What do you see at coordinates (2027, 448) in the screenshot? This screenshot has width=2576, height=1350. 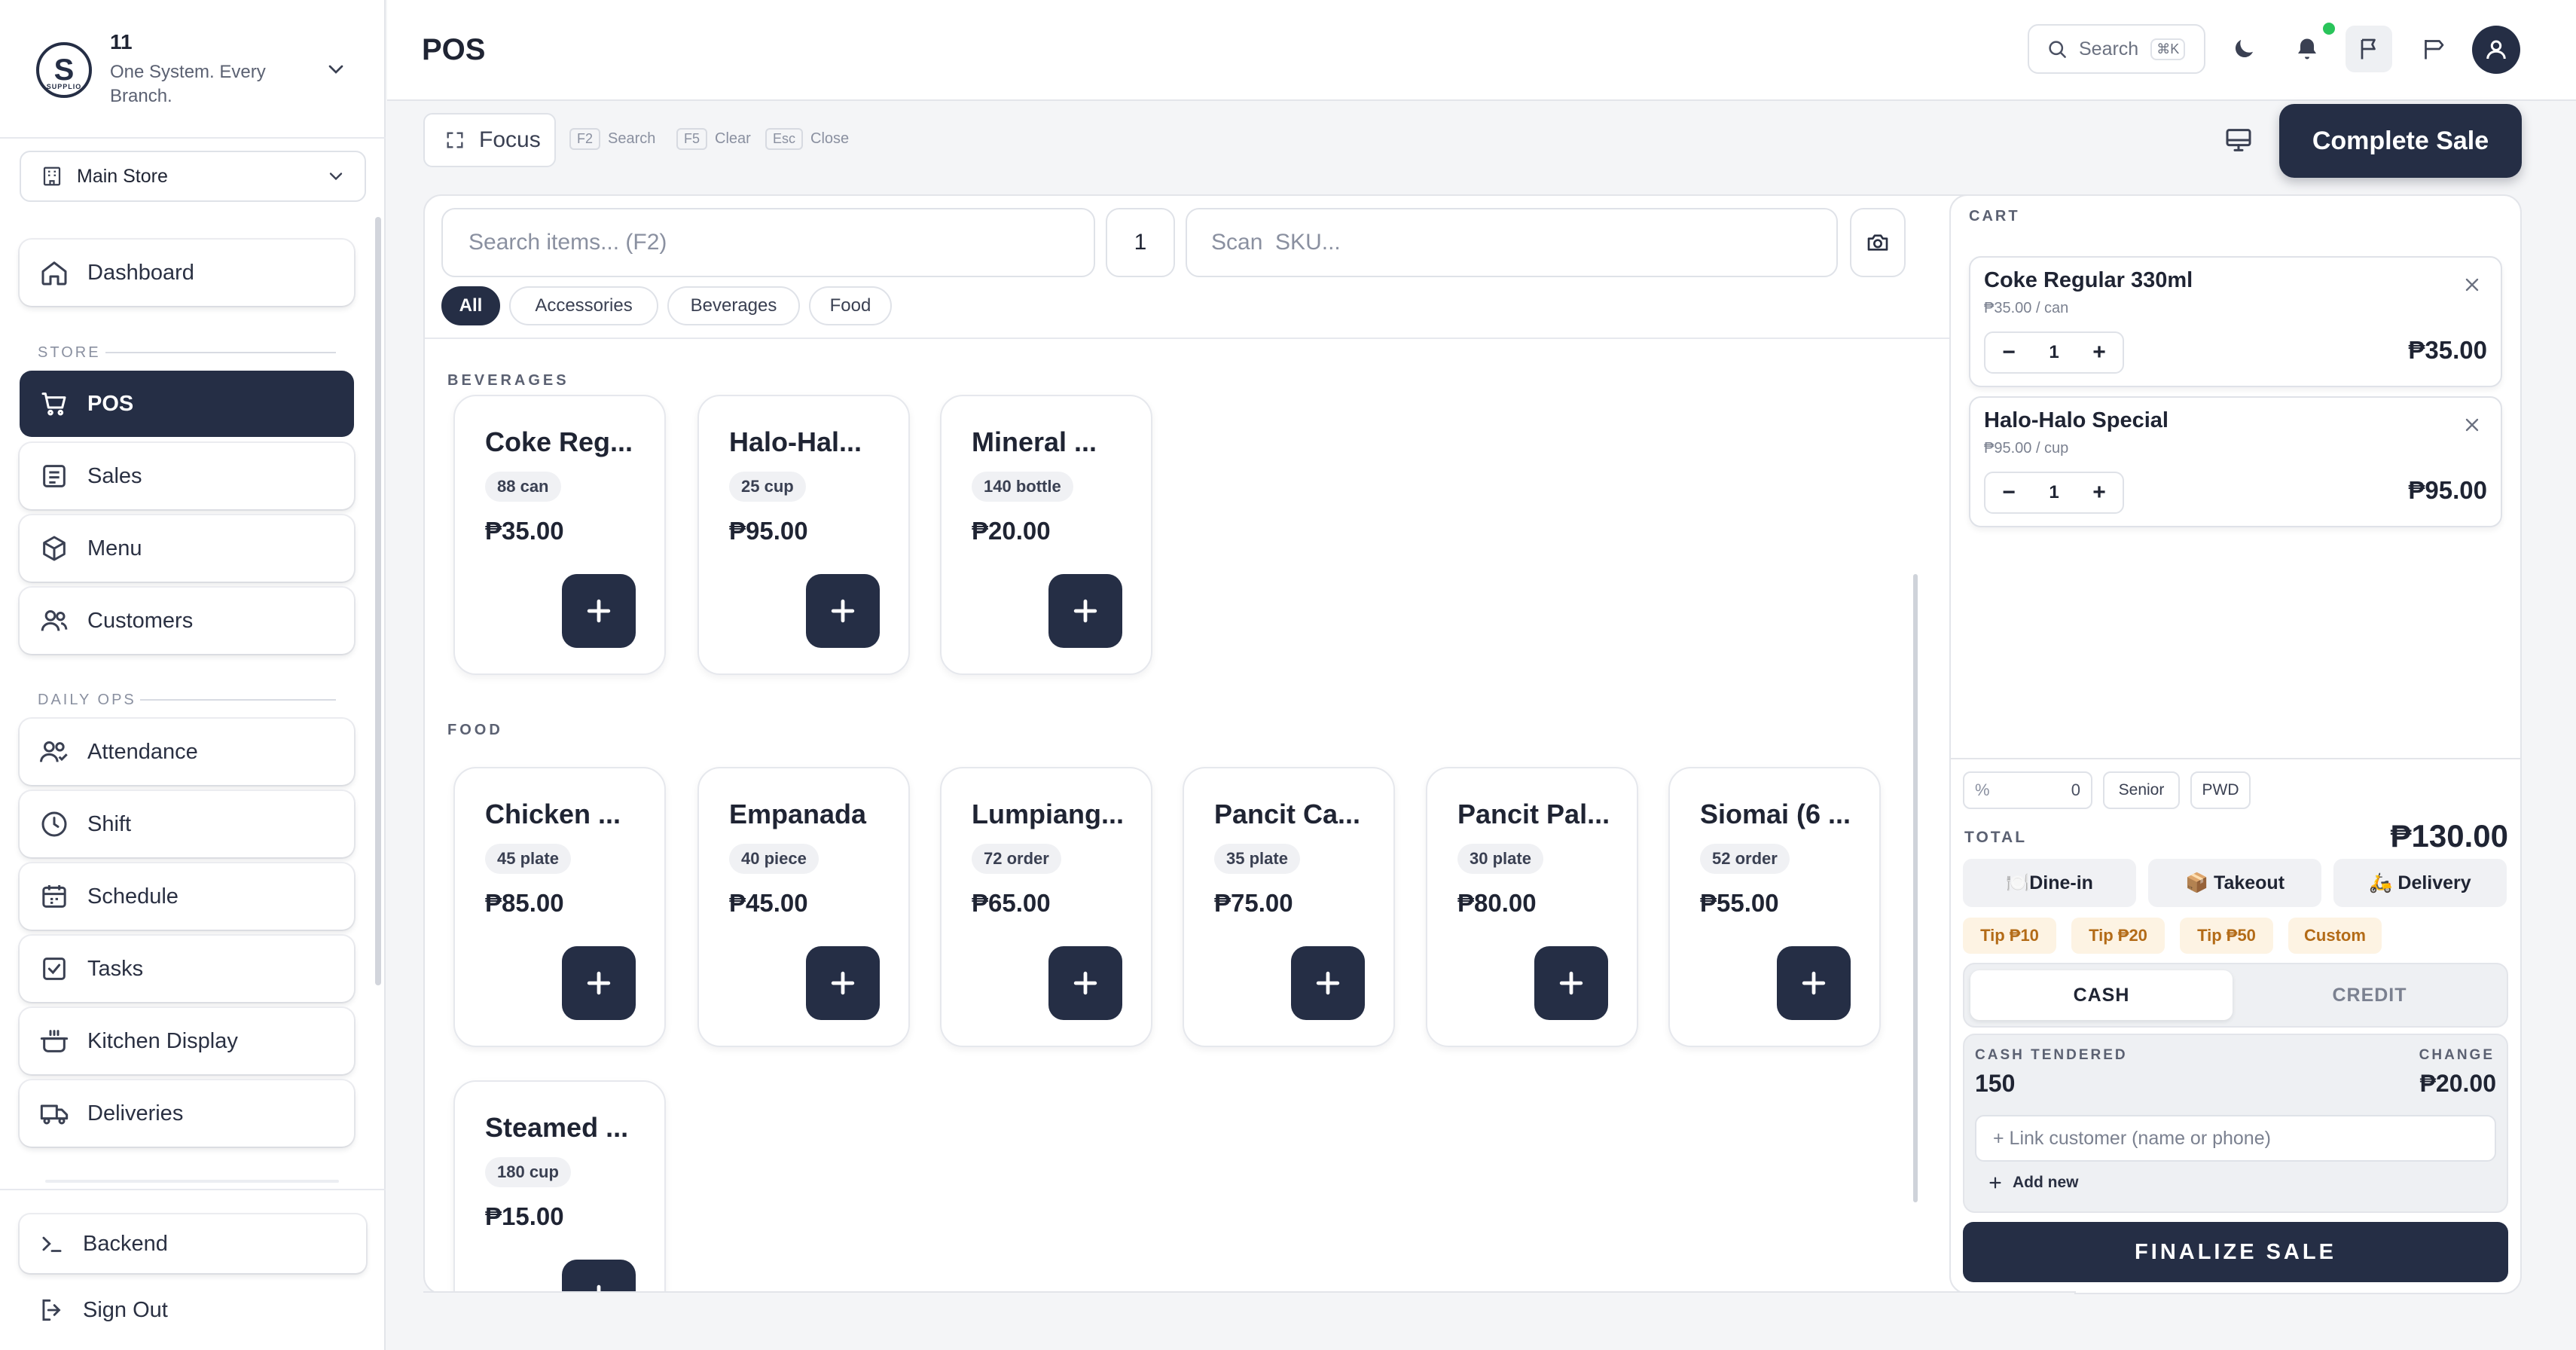 I see `cart-item-unit-price: ₱95.00 / cup` at bounding box center [2027, 448].